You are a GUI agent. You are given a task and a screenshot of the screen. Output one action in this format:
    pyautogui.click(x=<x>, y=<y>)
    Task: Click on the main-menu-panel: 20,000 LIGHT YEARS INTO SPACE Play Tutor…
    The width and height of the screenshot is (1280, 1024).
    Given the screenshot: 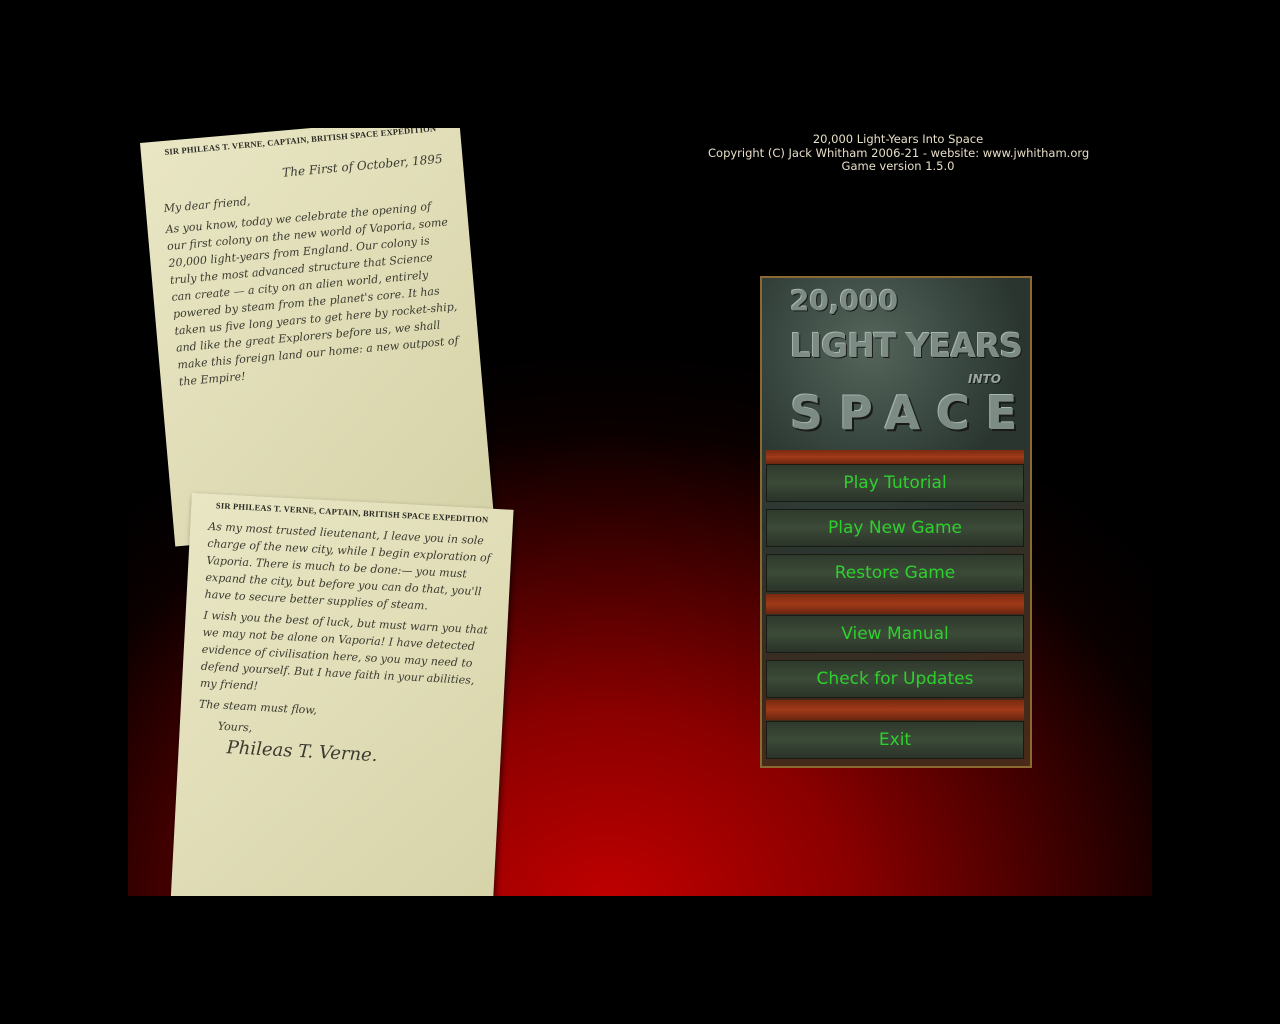 What is the action you would take?
    pyautogui.click(x=896, y=522)
    